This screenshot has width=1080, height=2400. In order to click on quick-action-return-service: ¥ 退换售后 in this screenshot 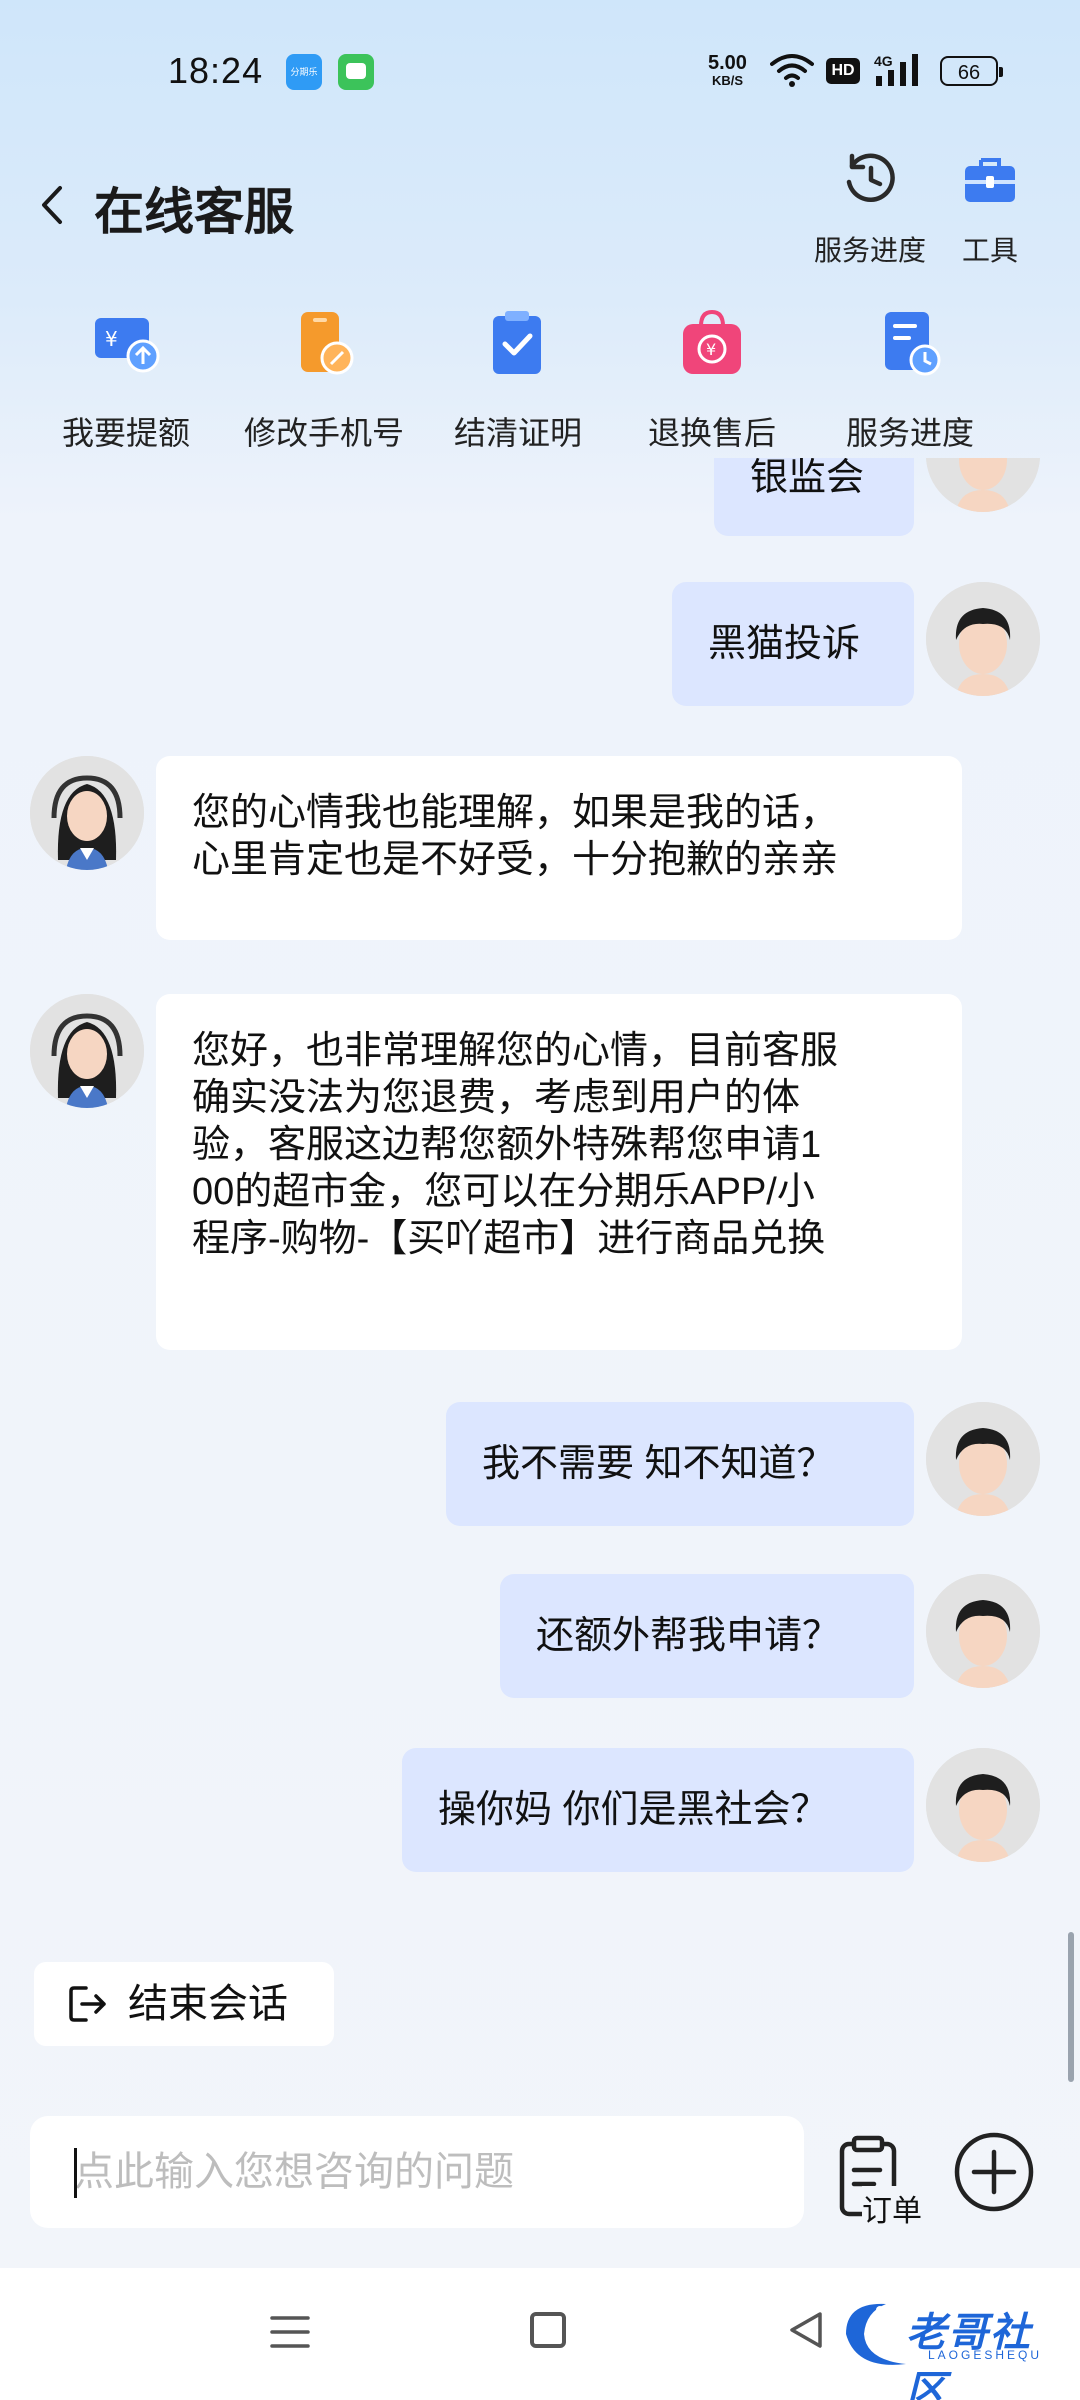, I will do `click(712, 381)`.